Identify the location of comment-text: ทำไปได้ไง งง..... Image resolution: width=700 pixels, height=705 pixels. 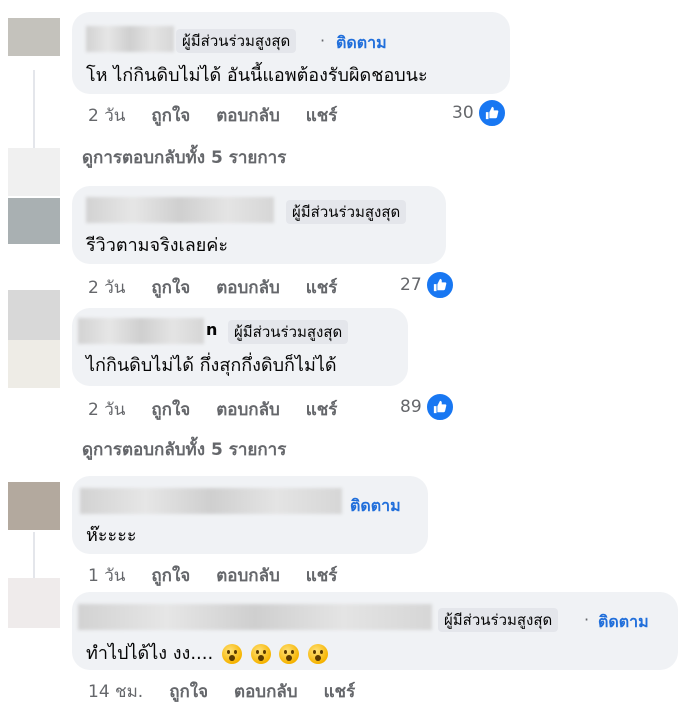
(207, 652).